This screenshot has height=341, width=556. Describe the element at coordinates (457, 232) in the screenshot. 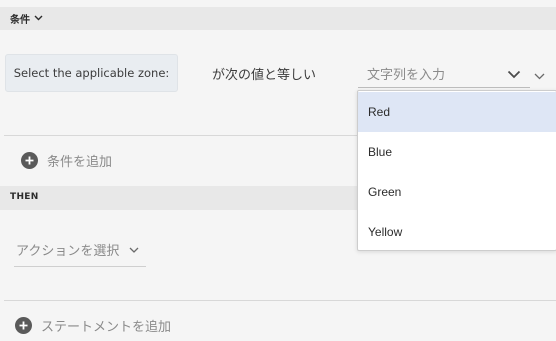

I see `dropdown-option-yellow: Yellow` at that location.